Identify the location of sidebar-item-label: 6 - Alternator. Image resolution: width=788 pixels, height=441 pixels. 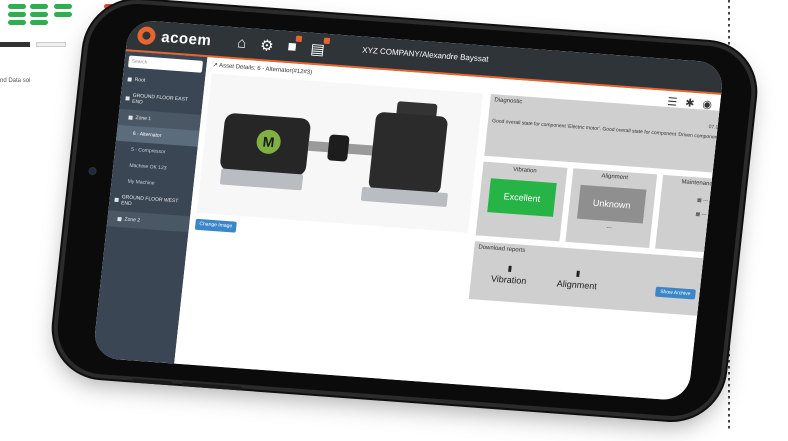
(147, 134).